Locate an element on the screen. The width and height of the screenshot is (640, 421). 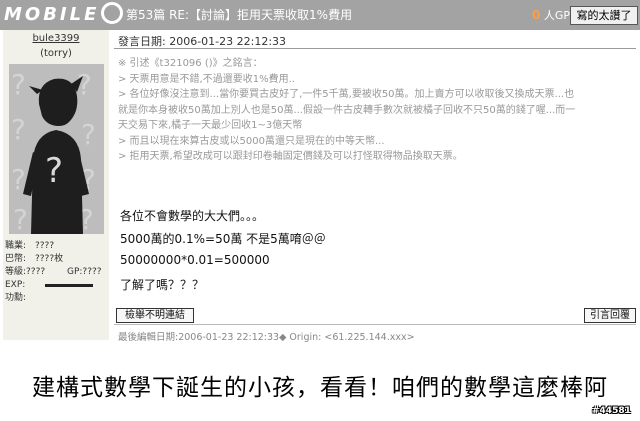
body-line: 了解了嗎？？？ is located at coordinates (162, 285).